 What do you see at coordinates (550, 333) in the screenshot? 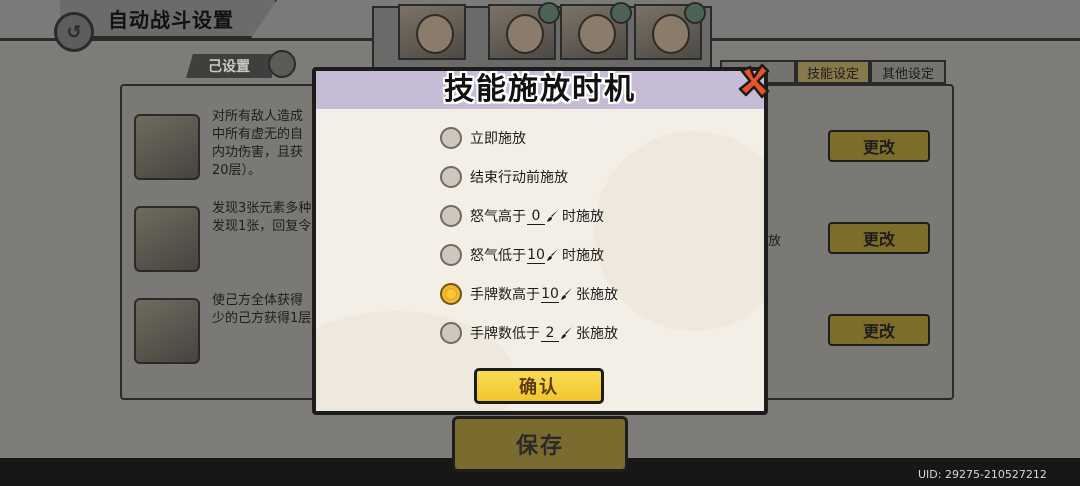
I see `value-field: 2` at bounding box center [550, 333].